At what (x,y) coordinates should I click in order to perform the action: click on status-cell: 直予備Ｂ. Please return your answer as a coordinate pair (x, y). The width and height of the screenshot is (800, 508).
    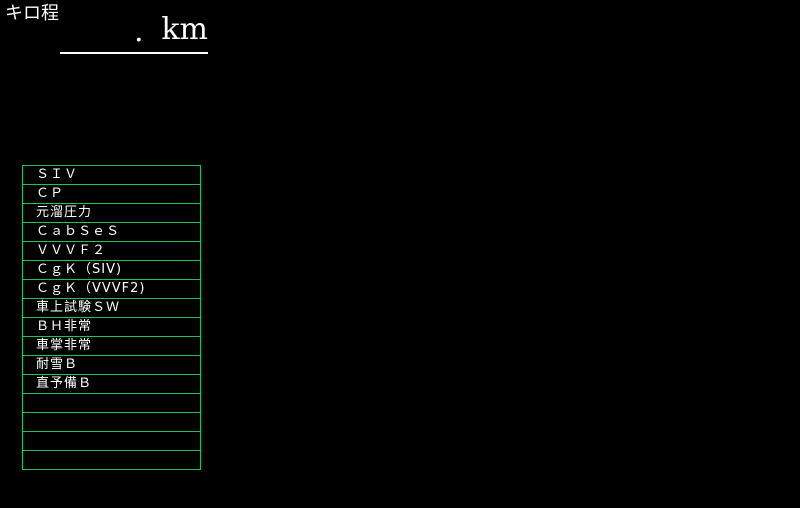
    Looking at the image, I should click on (111, 384).